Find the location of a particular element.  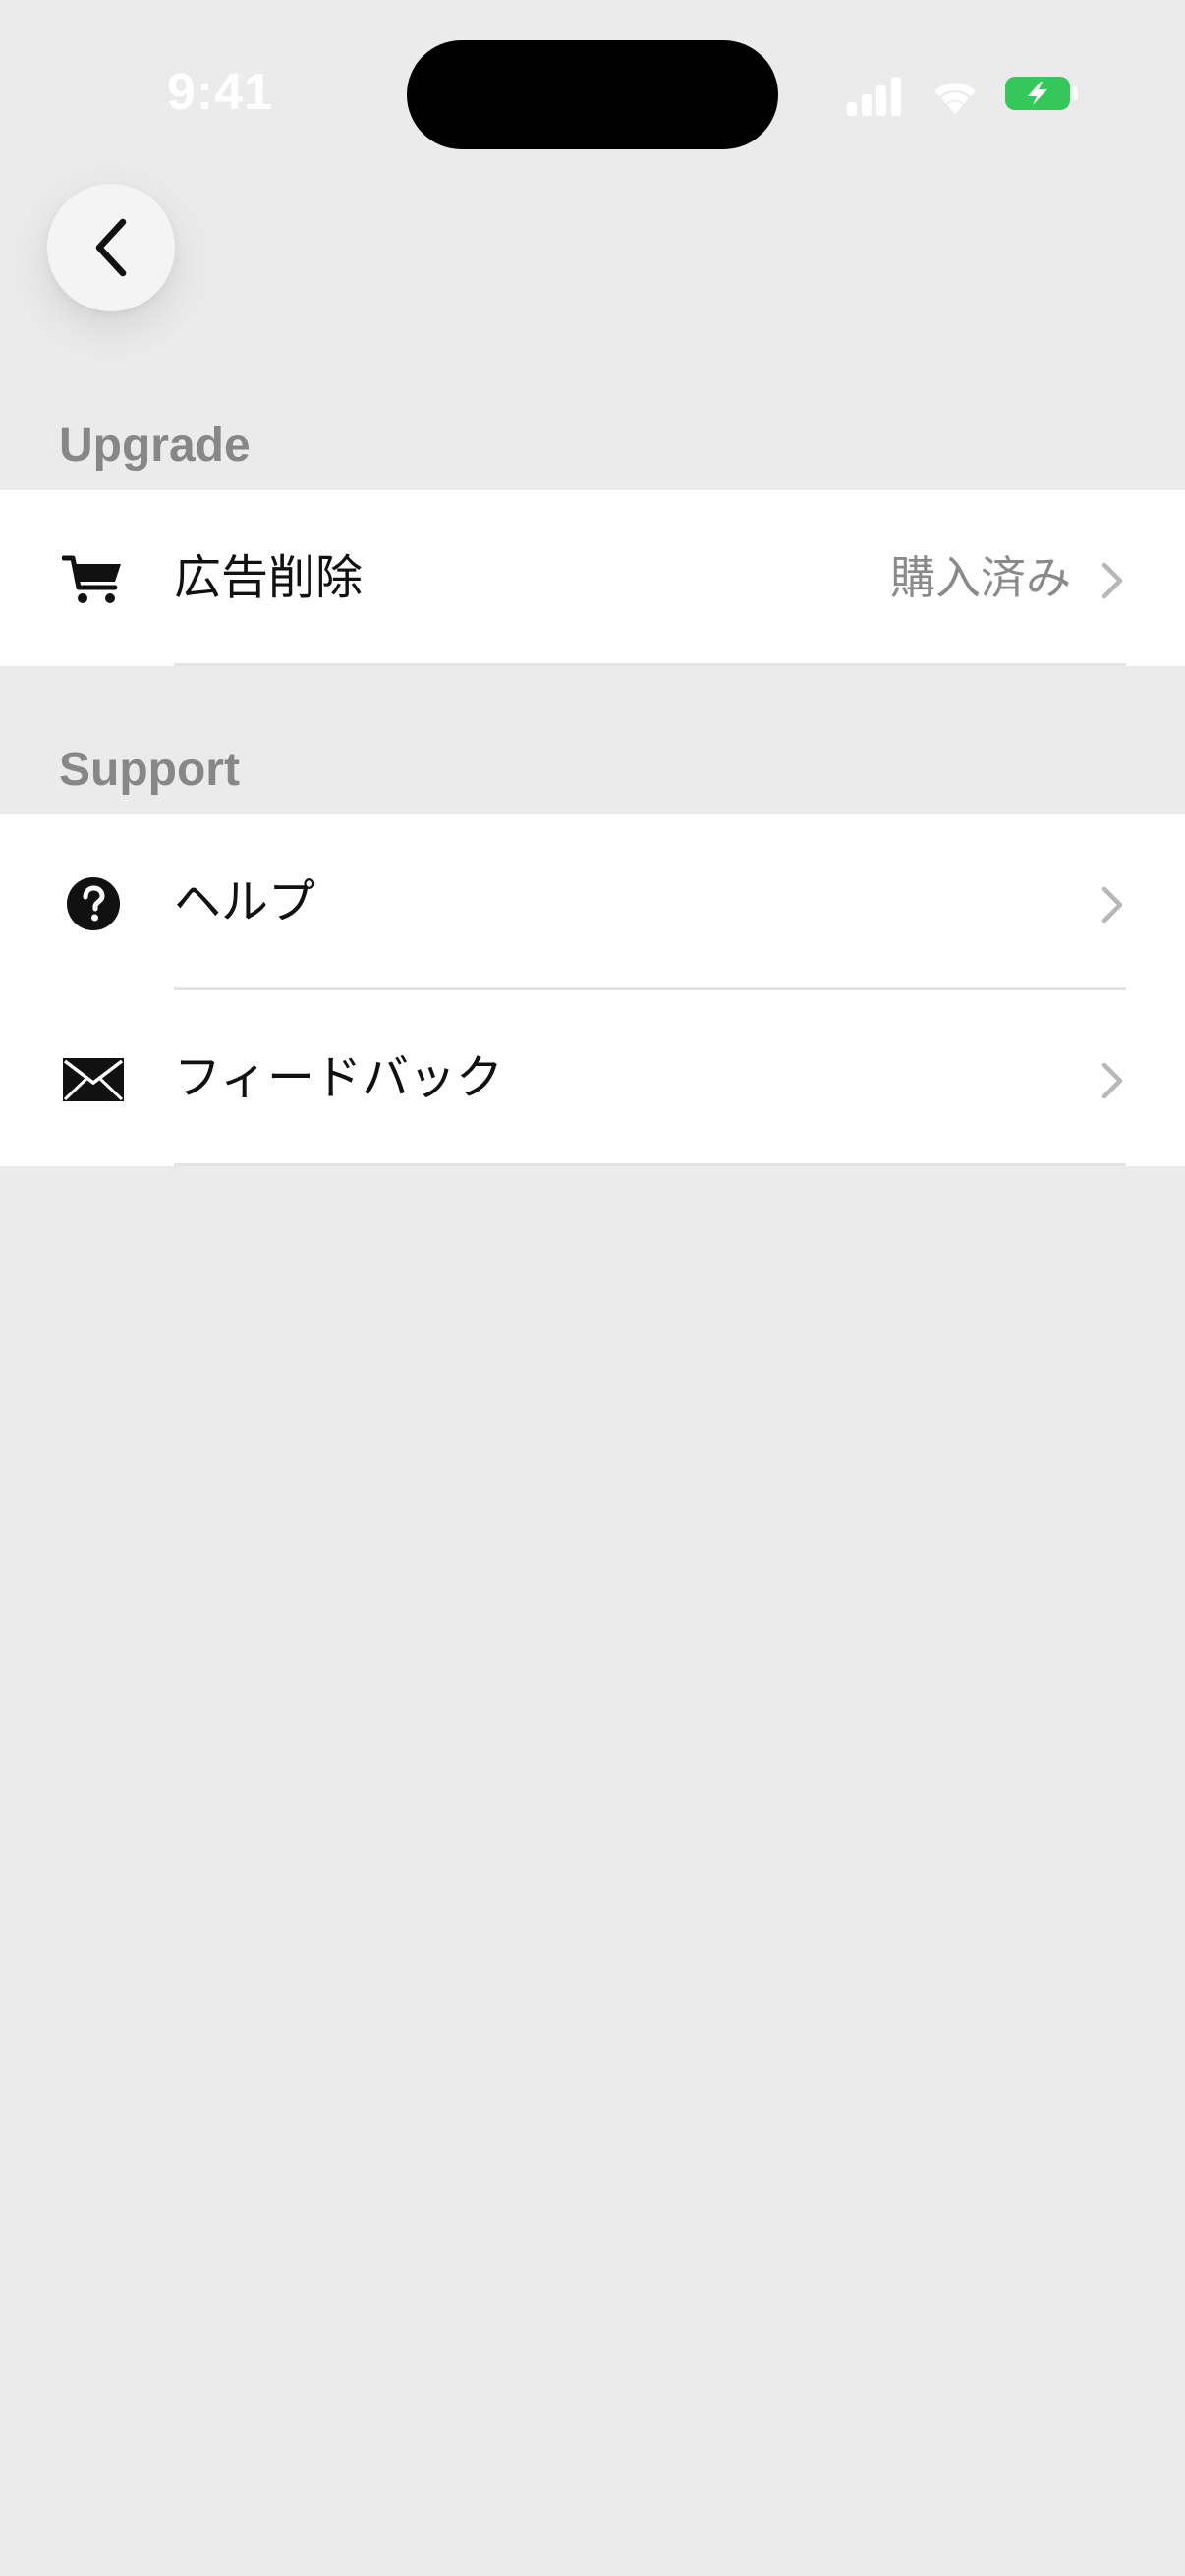

upgrade-group: 広告削除 購入済み is located at coordinates (592, 578).